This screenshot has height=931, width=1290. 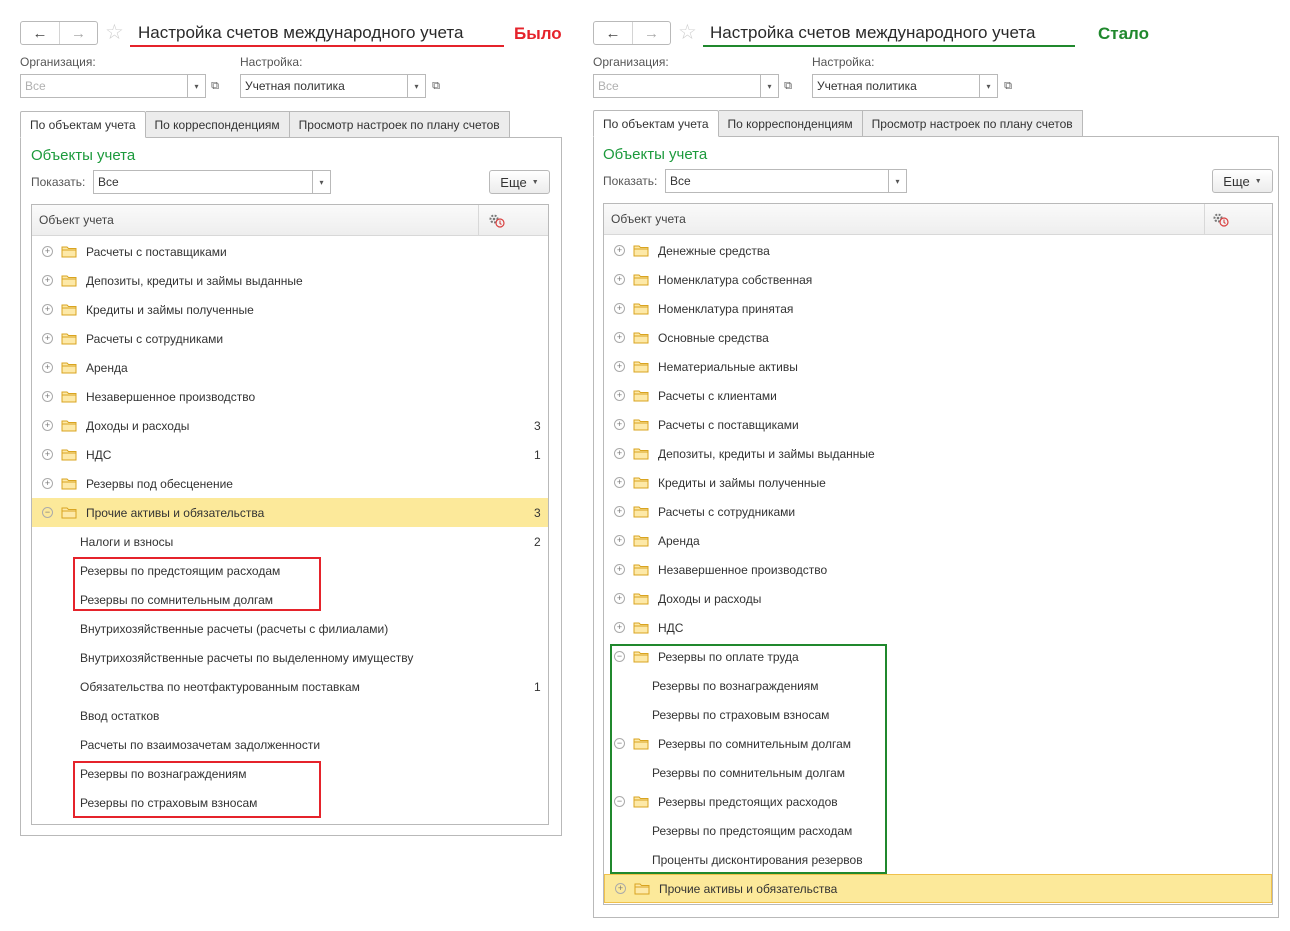 I want to click on table-row: + Номенклатура принятая, so click(x=938, y=308).